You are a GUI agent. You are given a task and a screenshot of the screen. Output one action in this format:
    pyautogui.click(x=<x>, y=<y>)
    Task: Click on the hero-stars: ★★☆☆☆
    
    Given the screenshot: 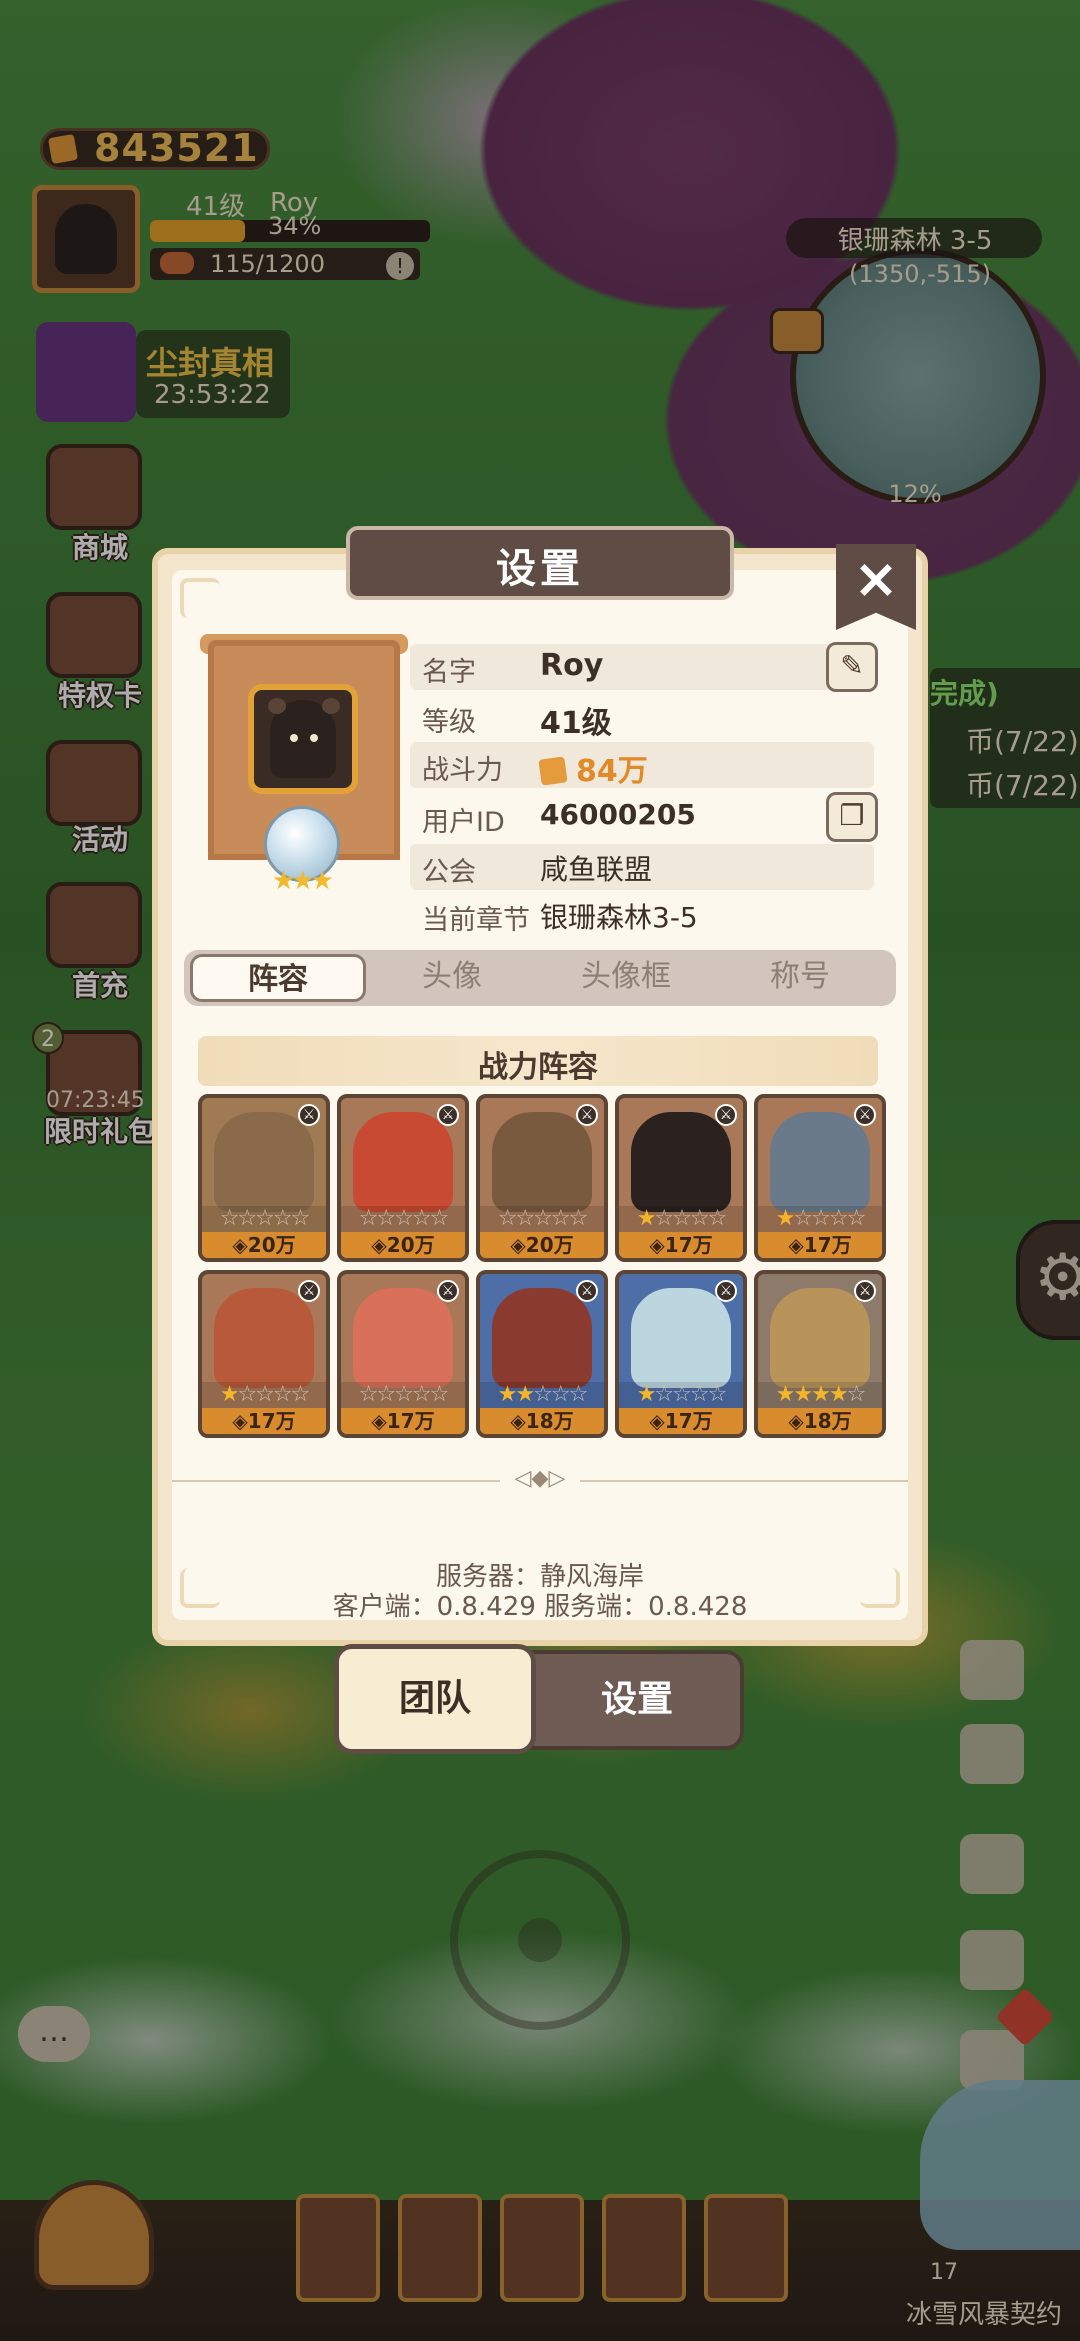 What is the action you would take?
    pyautogui.click(x=542, y=1395)
    